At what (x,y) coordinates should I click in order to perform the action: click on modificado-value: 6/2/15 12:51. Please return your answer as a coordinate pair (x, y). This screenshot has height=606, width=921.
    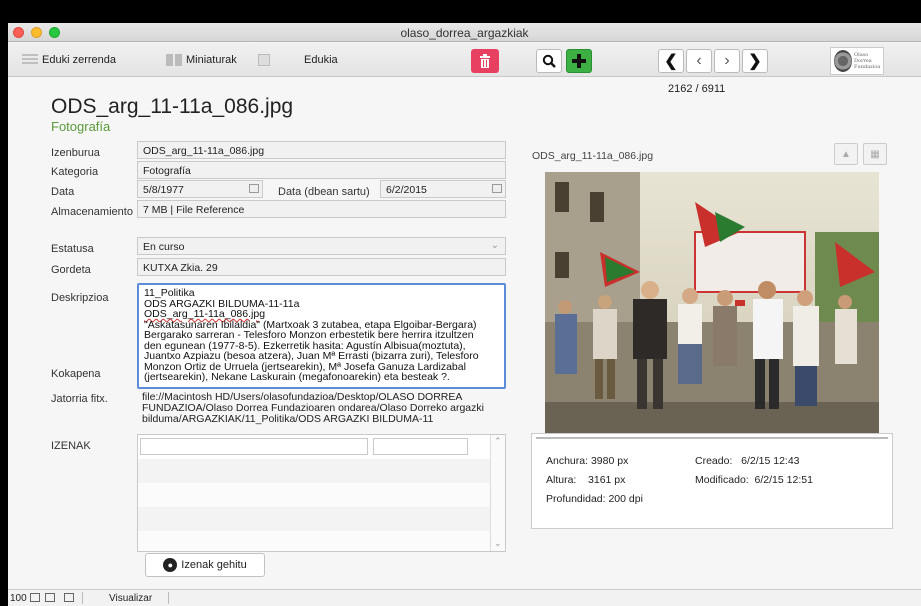
    Looking at the image, I should click on (783, 480).